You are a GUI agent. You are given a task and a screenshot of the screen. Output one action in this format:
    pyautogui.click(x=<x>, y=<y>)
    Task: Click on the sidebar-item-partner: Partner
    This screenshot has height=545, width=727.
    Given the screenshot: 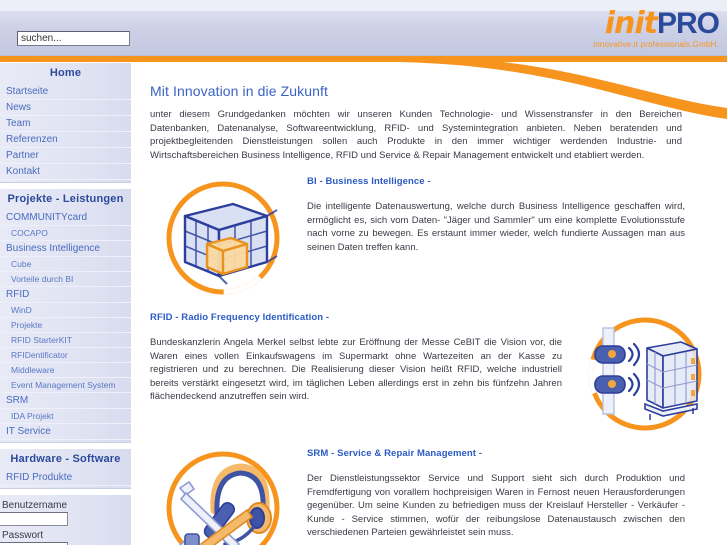 What is the action you would take?
    pyautogui.click(x=65, y=156)
    